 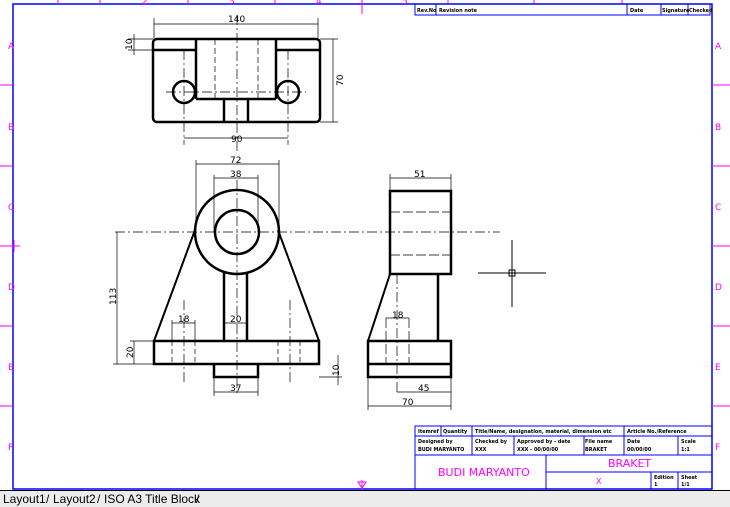 What do you see at coordinates (455, 432) in the screenshot?
I see `tb-quantity: Quantity` at bounding box center [455, 432].